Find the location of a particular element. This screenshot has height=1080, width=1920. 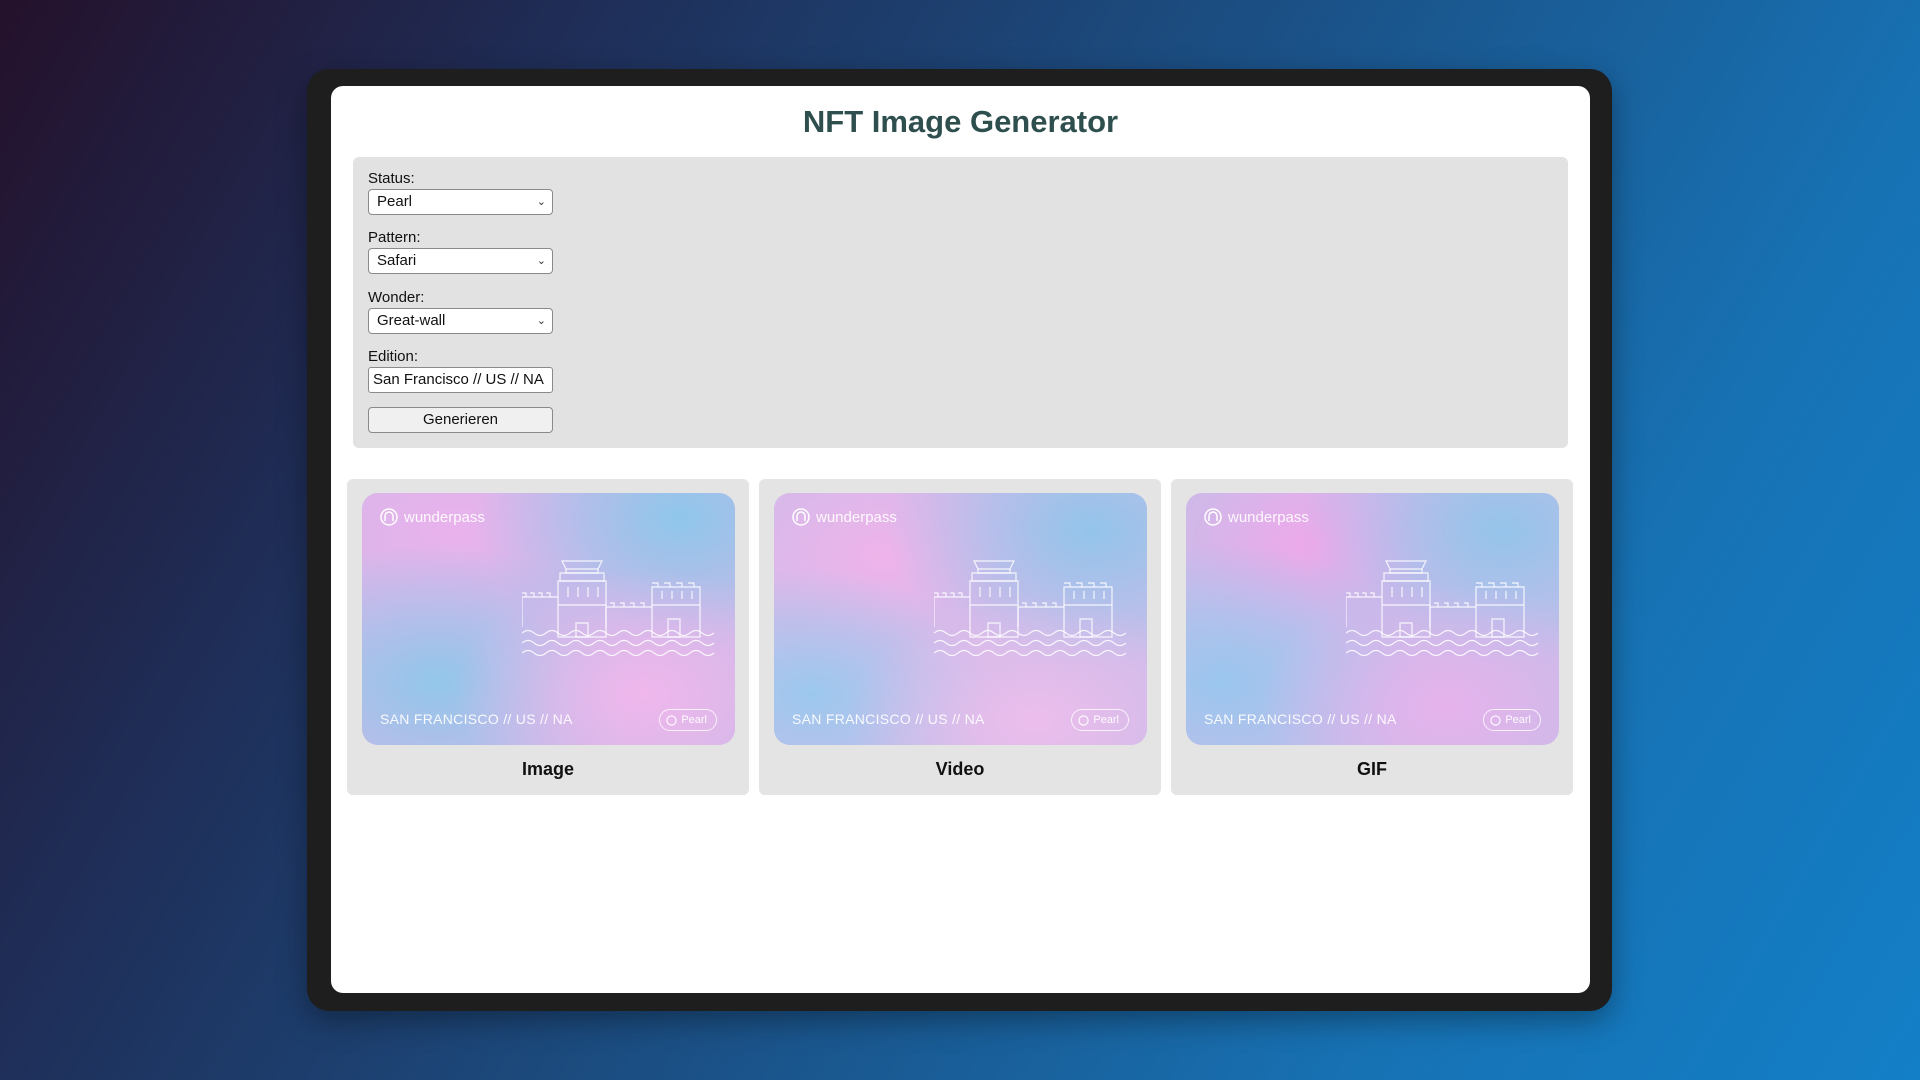

result-caption: Image is located at coordinates (548, 769).